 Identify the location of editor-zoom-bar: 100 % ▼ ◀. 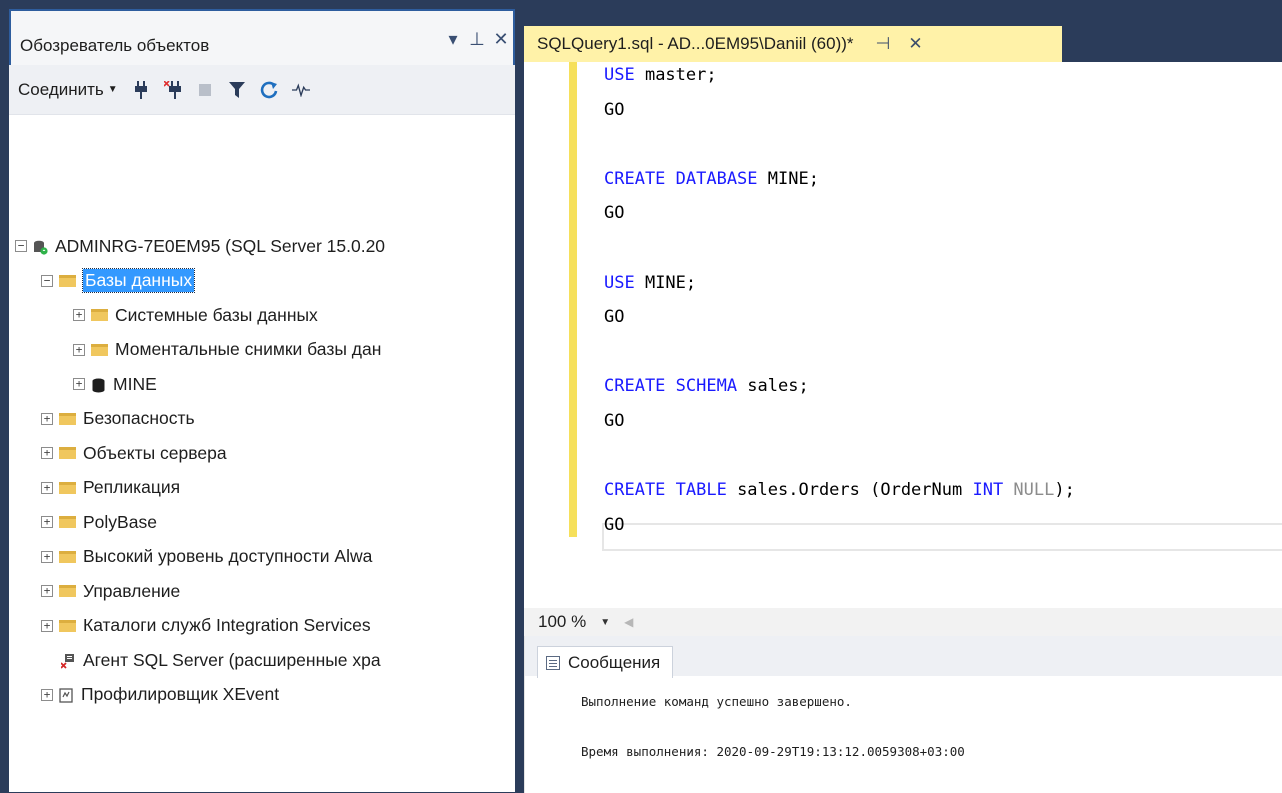
(903, 622).